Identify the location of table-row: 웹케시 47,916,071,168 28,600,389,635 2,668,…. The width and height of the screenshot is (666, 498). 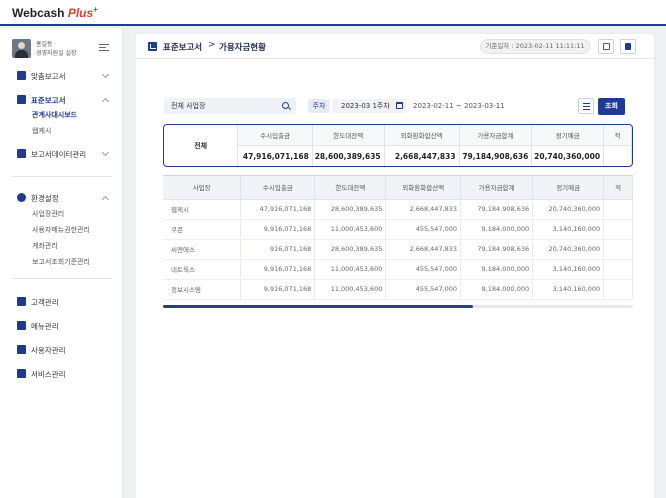
(398, 209).